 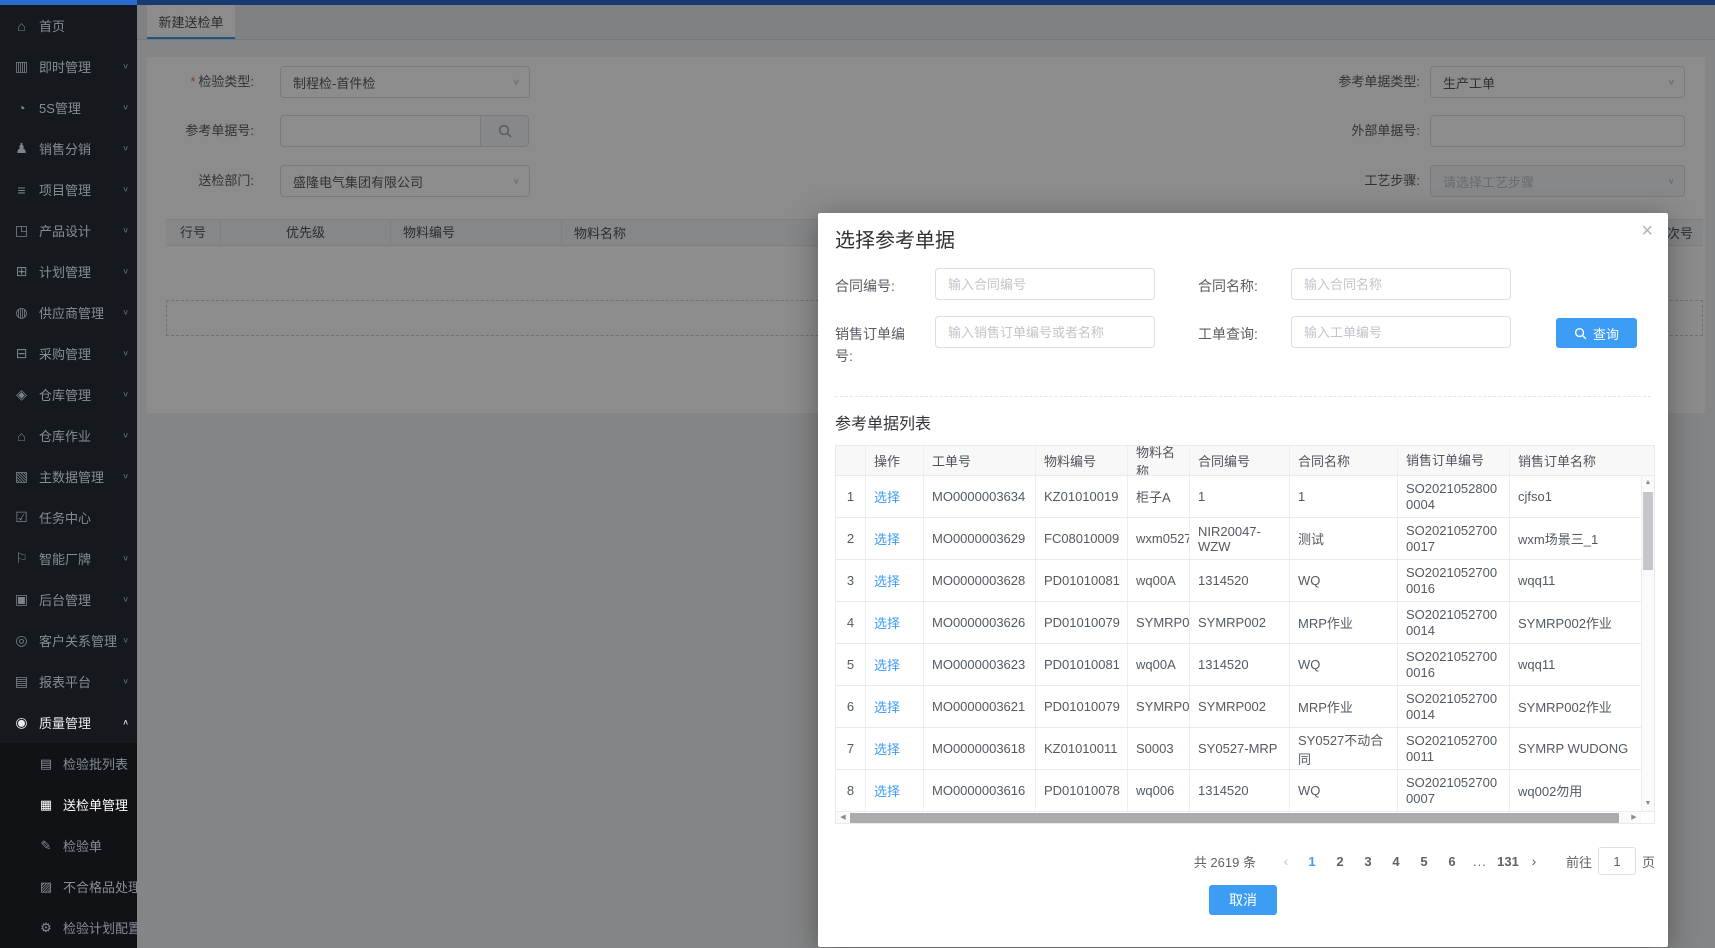 What do you see at coordinates (68, 927) in the screenshot?
I see `sidebar-subitem-inspection-plan-config: ⚙ 检验计划配置` at bounding box center [68, 927].